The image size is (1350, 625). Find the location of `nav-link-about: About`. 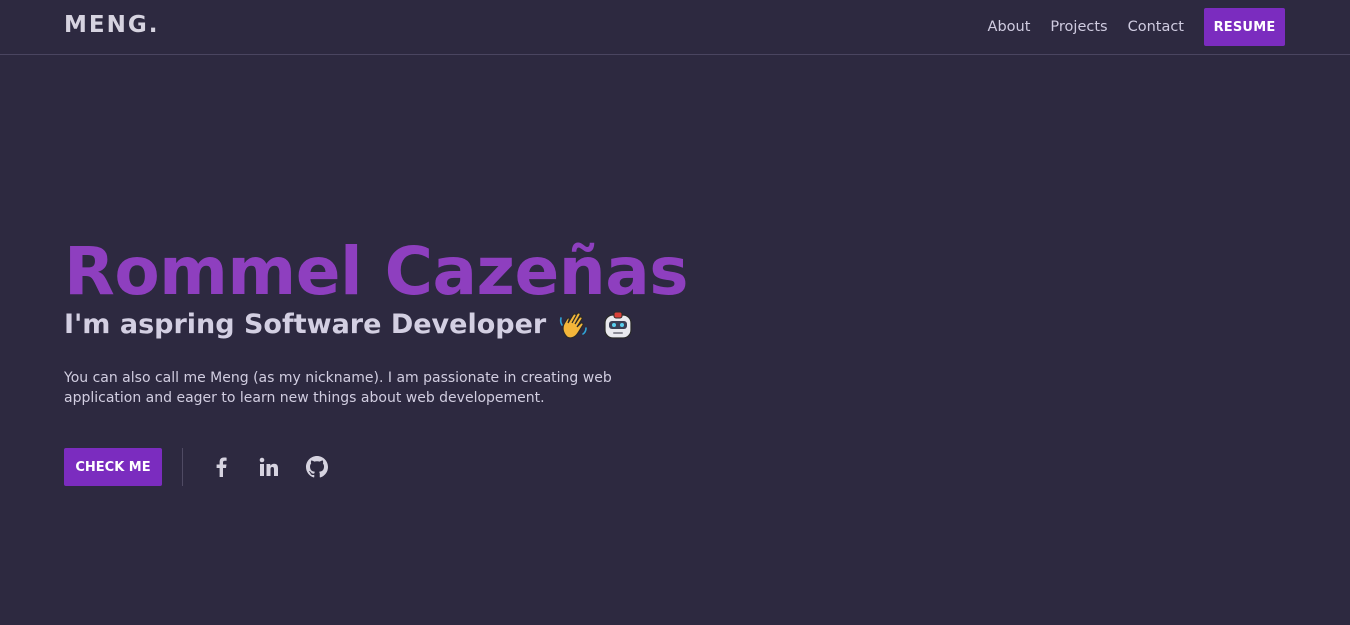

nav-link-about: About is located at coordinates (1009, 27).